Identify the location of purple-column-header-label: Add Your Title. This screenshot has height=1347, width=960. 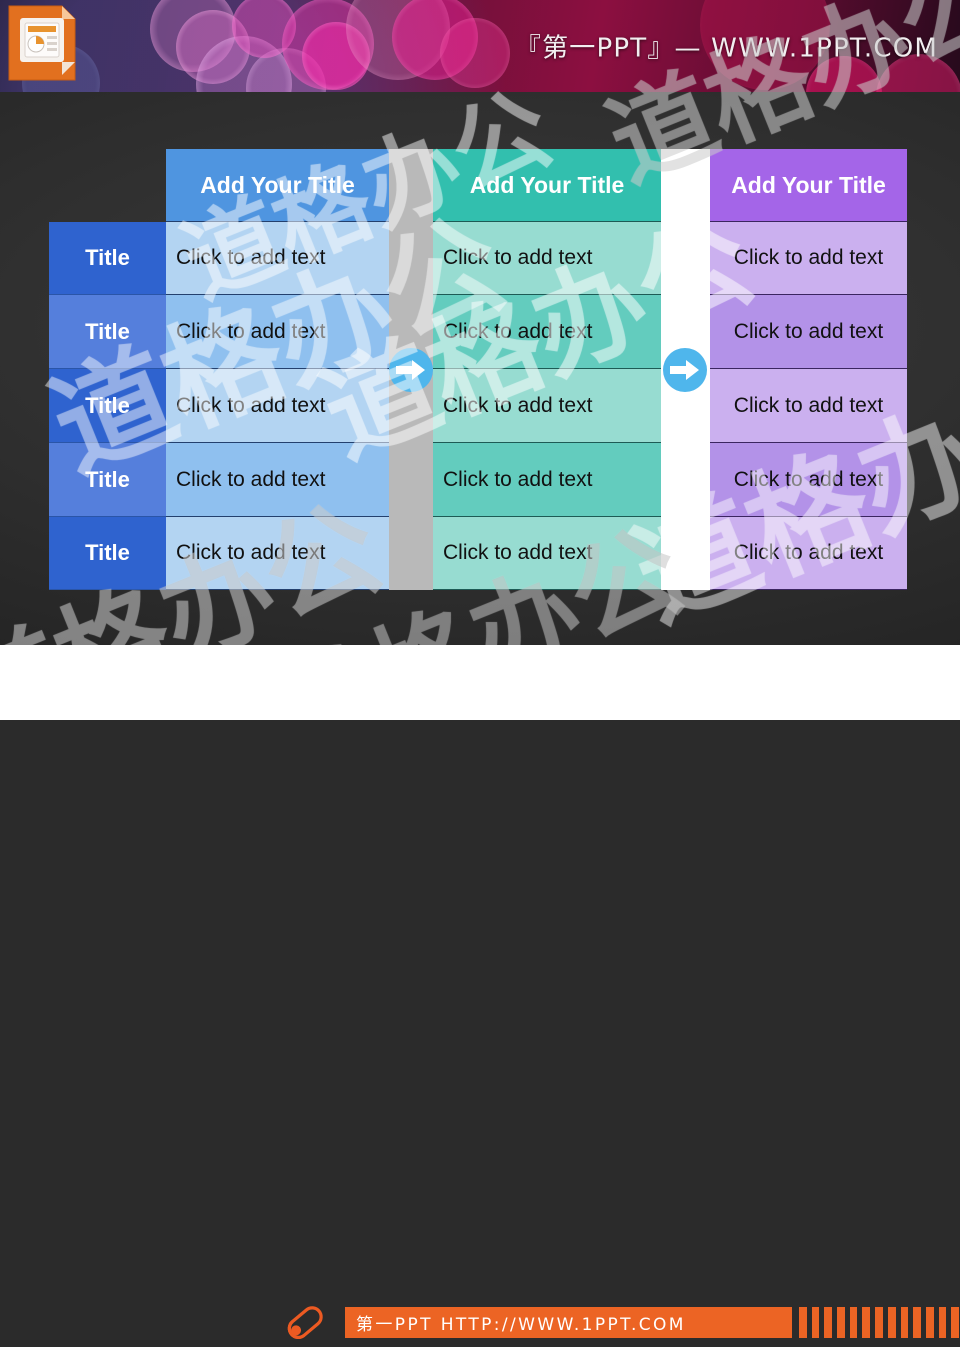
(808, 184).